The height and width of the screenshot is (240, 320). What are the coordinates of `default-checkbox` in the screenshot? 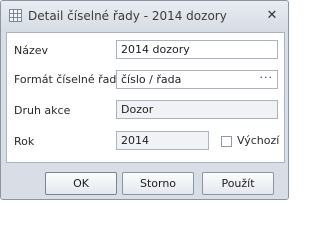 It's located at (226, 141).